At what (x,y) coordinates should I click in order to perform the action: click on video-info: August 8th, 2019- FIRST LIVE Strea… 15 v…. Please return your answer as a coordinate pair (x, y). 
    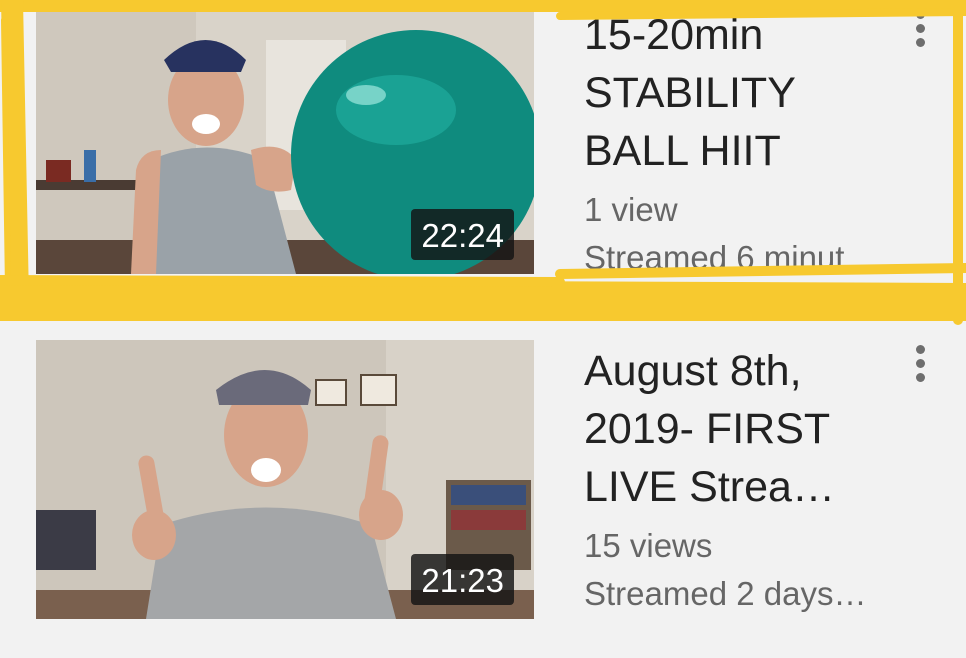
    Looking at the image, I should click on (749, 480).